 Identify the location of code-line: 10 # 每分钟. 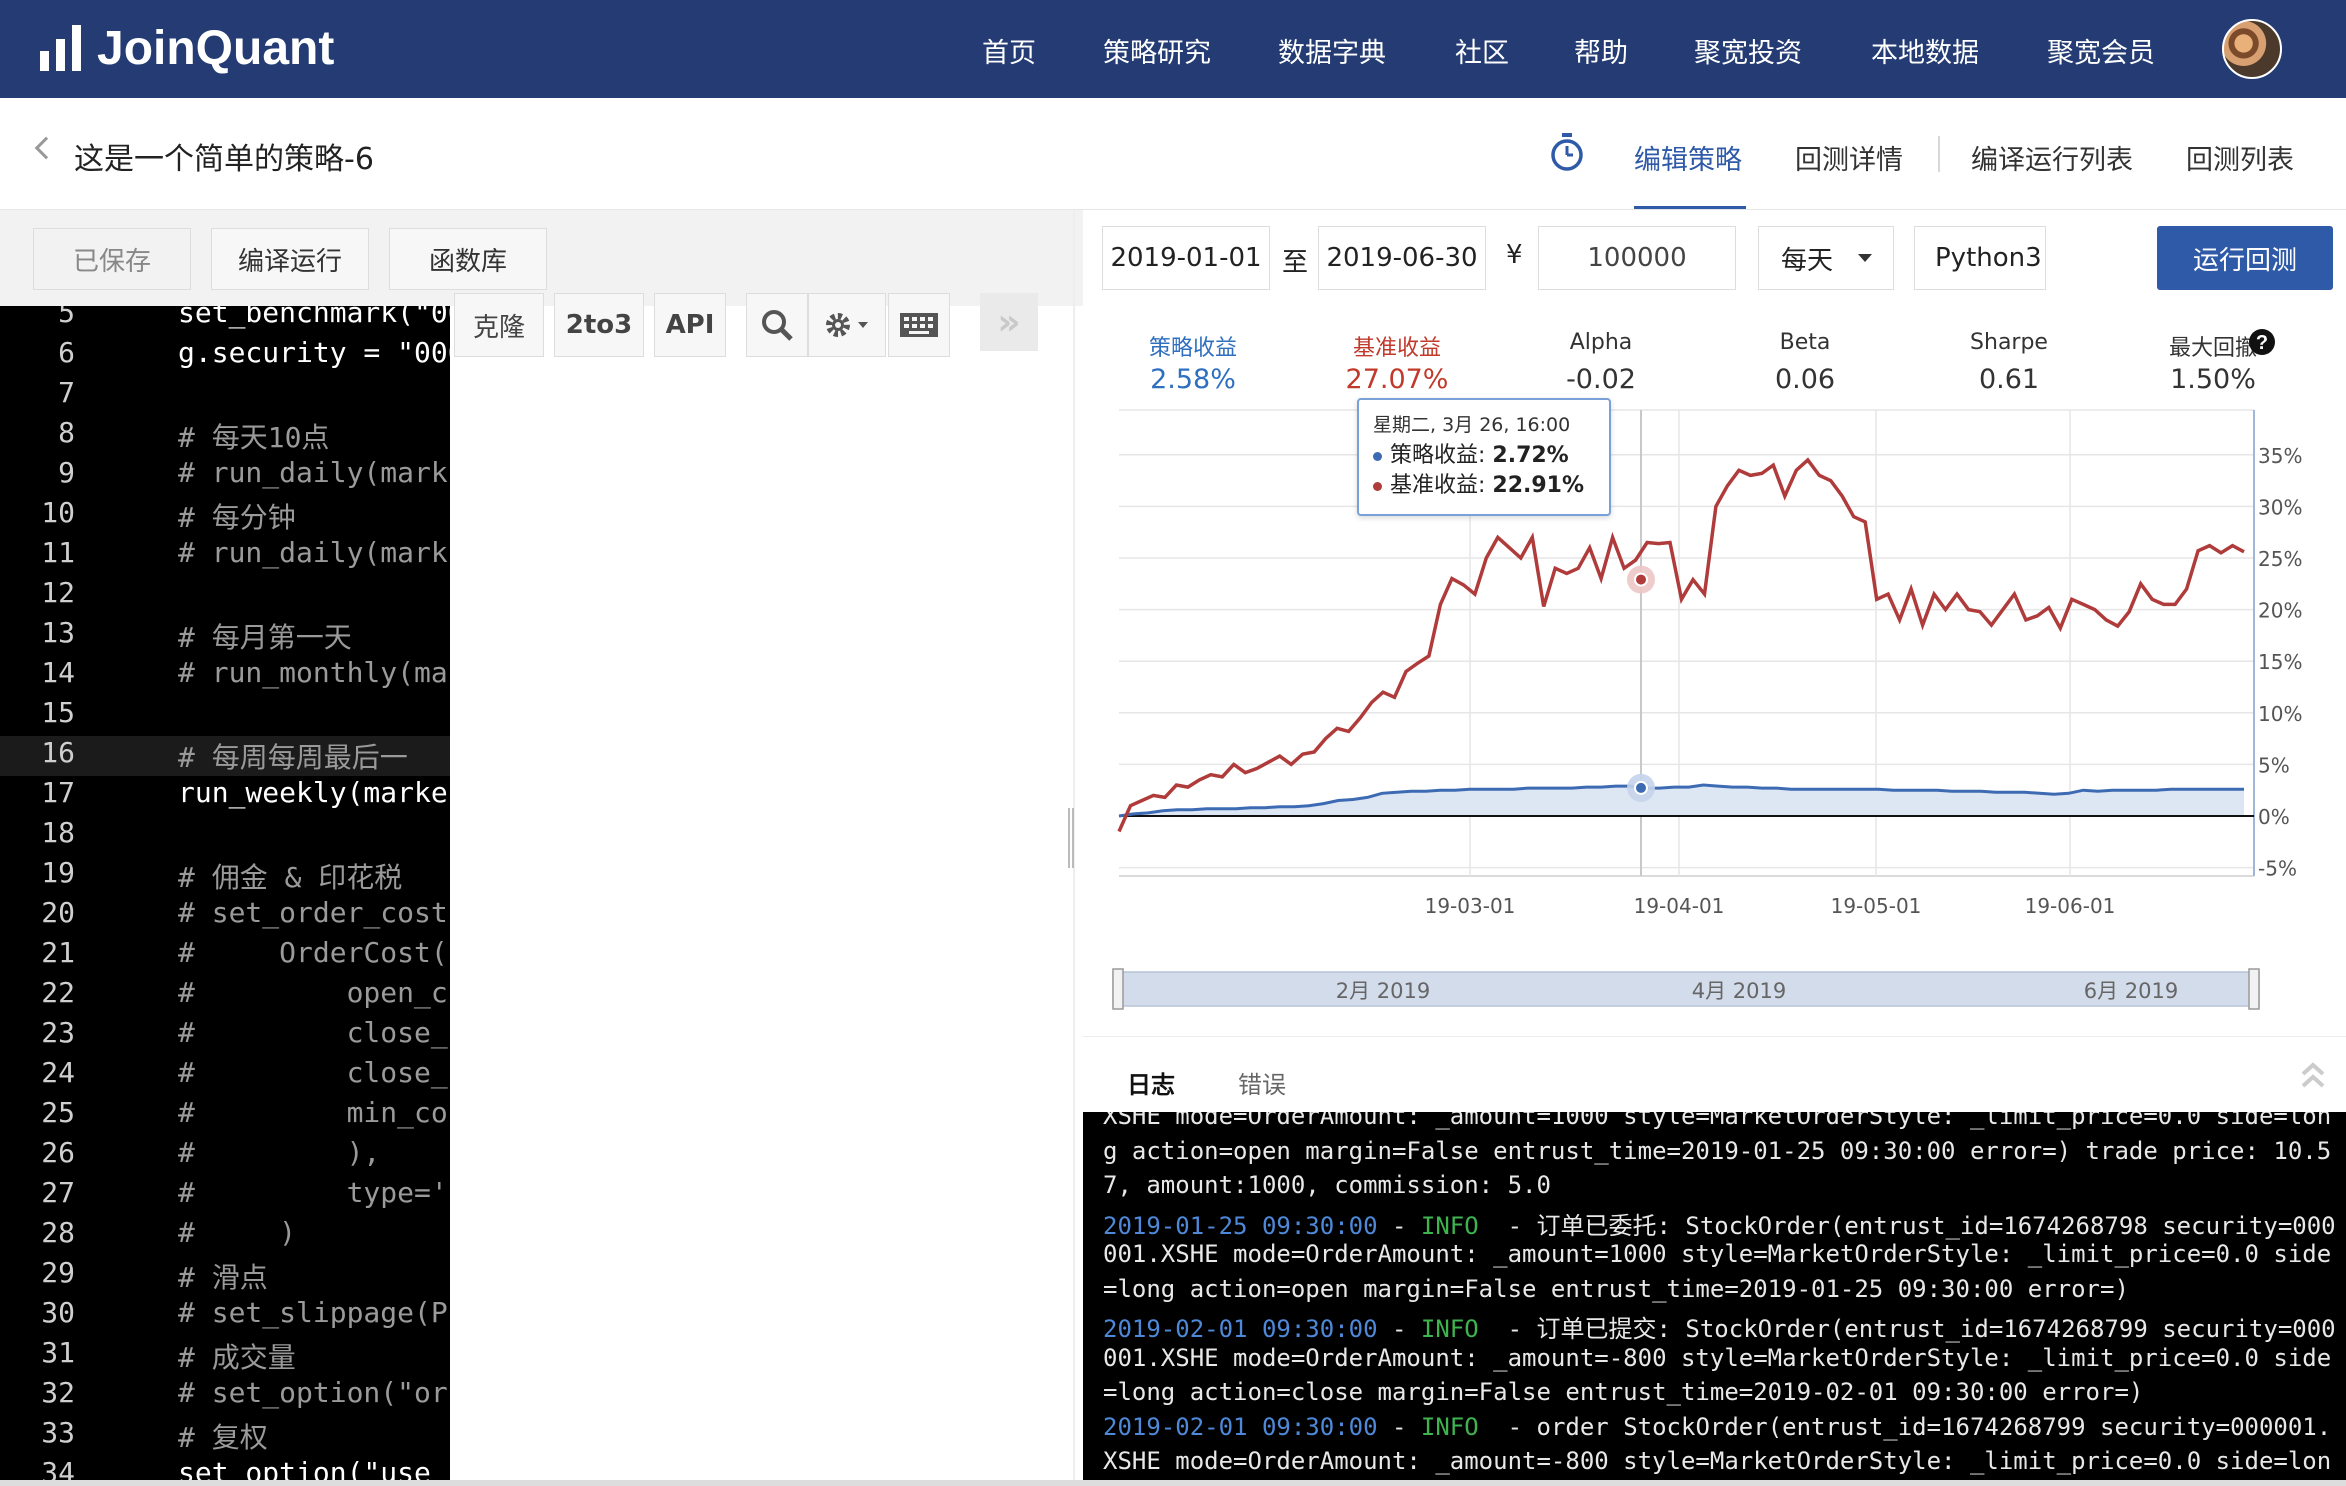
(225, 516).